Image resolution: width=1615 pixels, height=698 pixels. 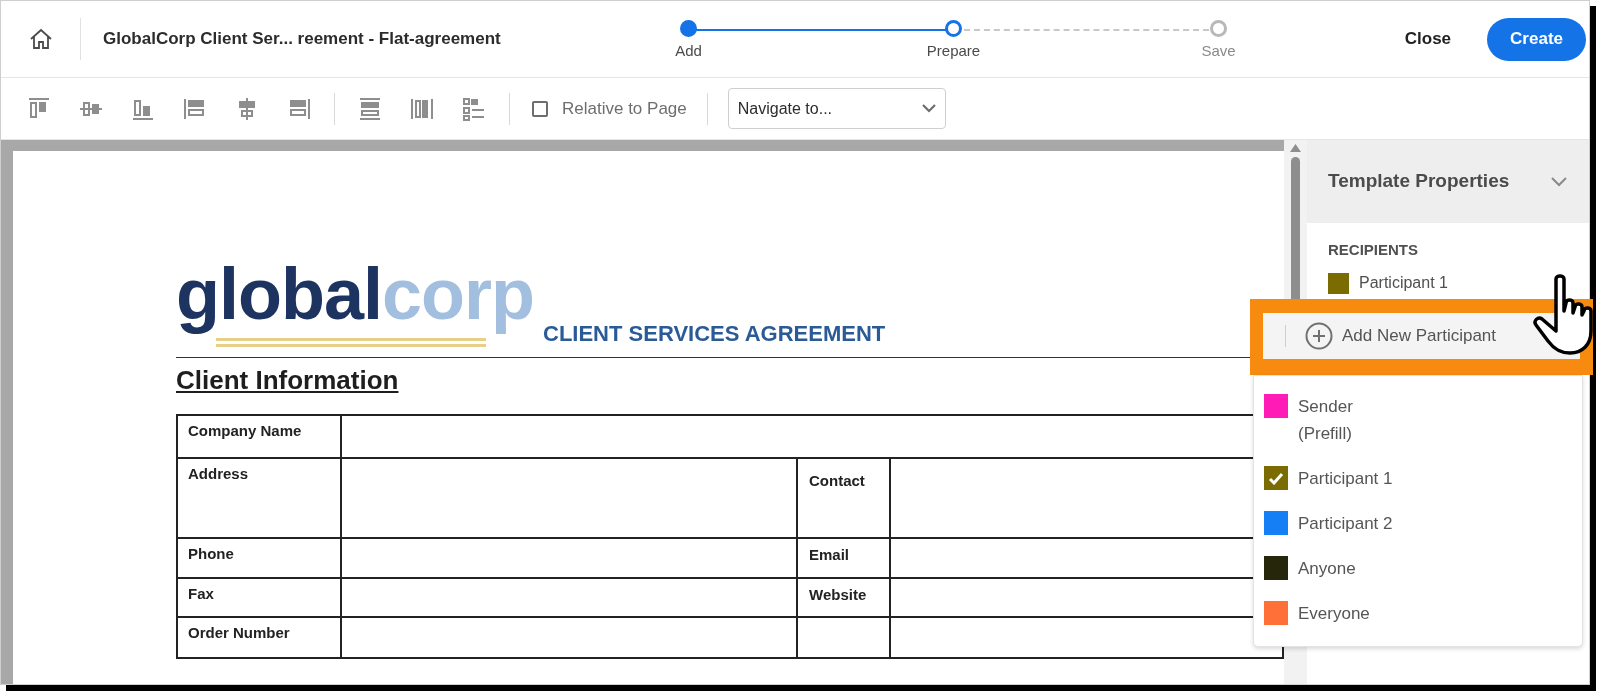 I want to click on agreement-heading: CLIENT SERVICES AGREEMENT, so click(x=714, y=333).